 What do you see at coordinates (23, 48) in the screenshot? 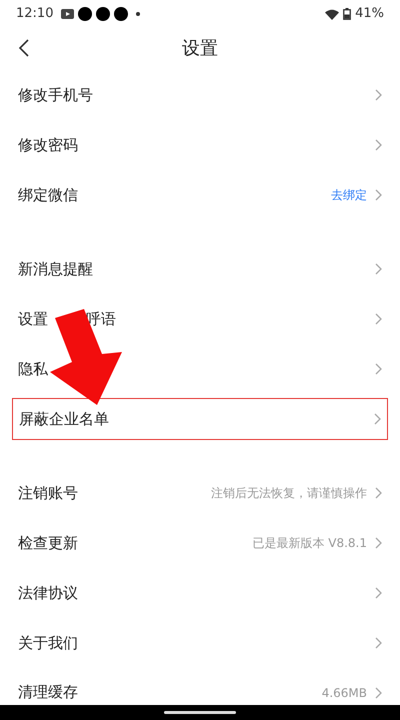
I see `back-icon` at bounding box center [23, 48].